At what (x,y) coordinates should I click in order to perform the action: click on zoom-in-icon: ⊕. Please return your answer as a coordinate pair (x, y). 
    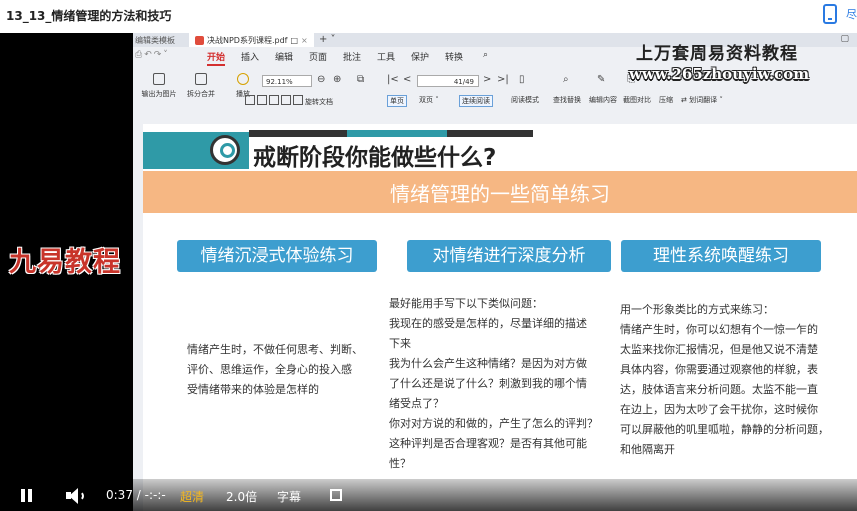
    Looking at the image, I should click on (337, 79).